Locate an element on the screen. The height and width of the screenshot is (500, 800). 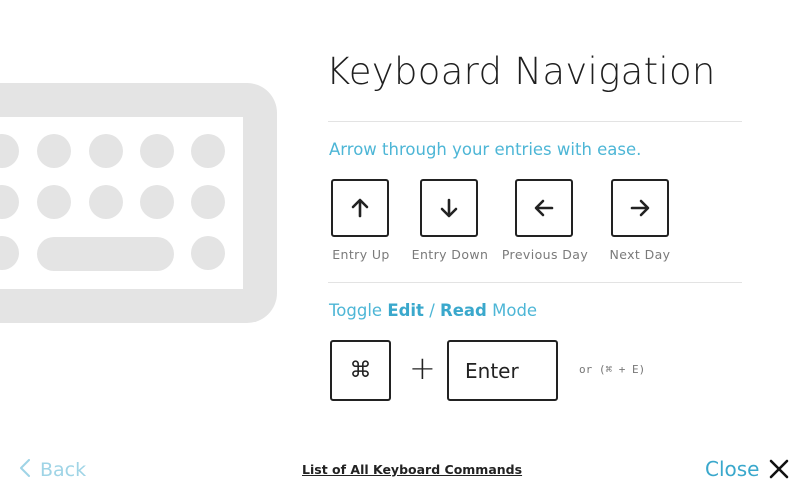
command-icon: ⌘ is located at coordinates (360, 370).